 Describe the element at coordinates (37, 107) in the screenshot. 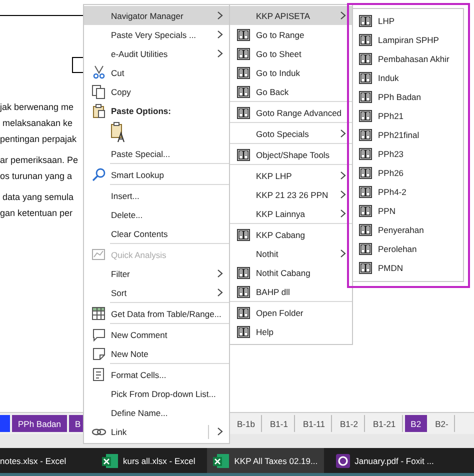

I see `body-text: jak berwenang me` at that location.